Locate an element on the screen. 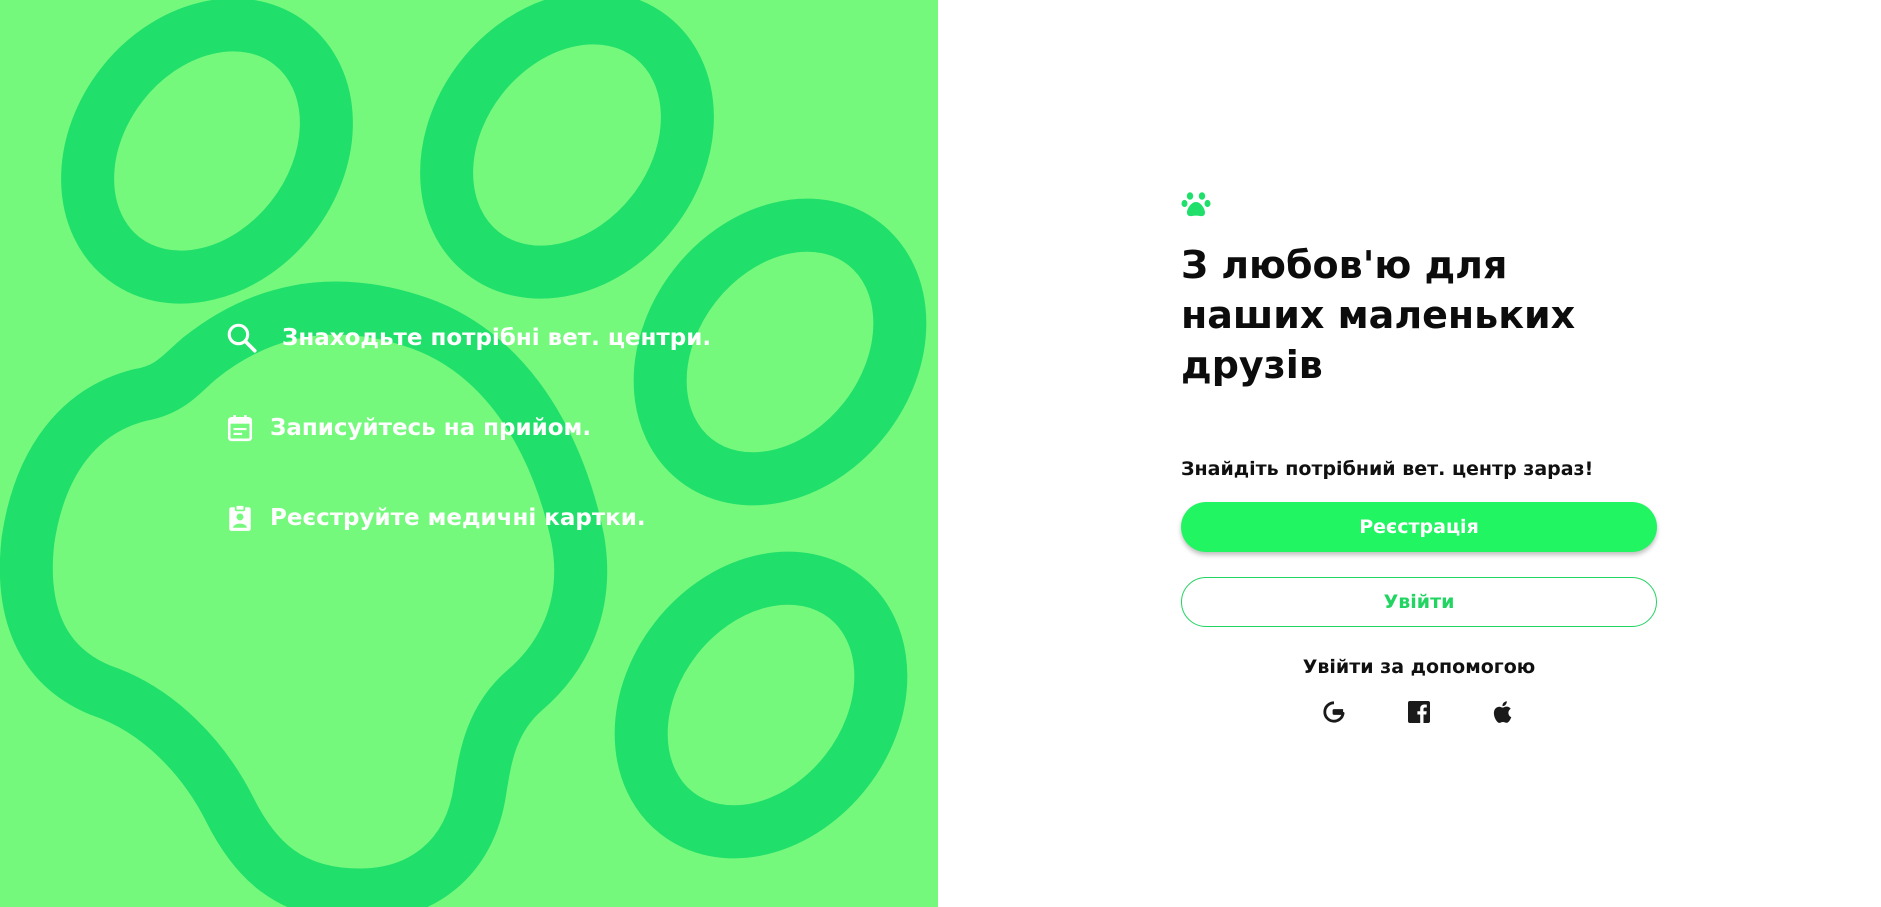 The width and height of the screenshot is (1881, 907). login-button: Увійти is located at coordinates (1419, 602).